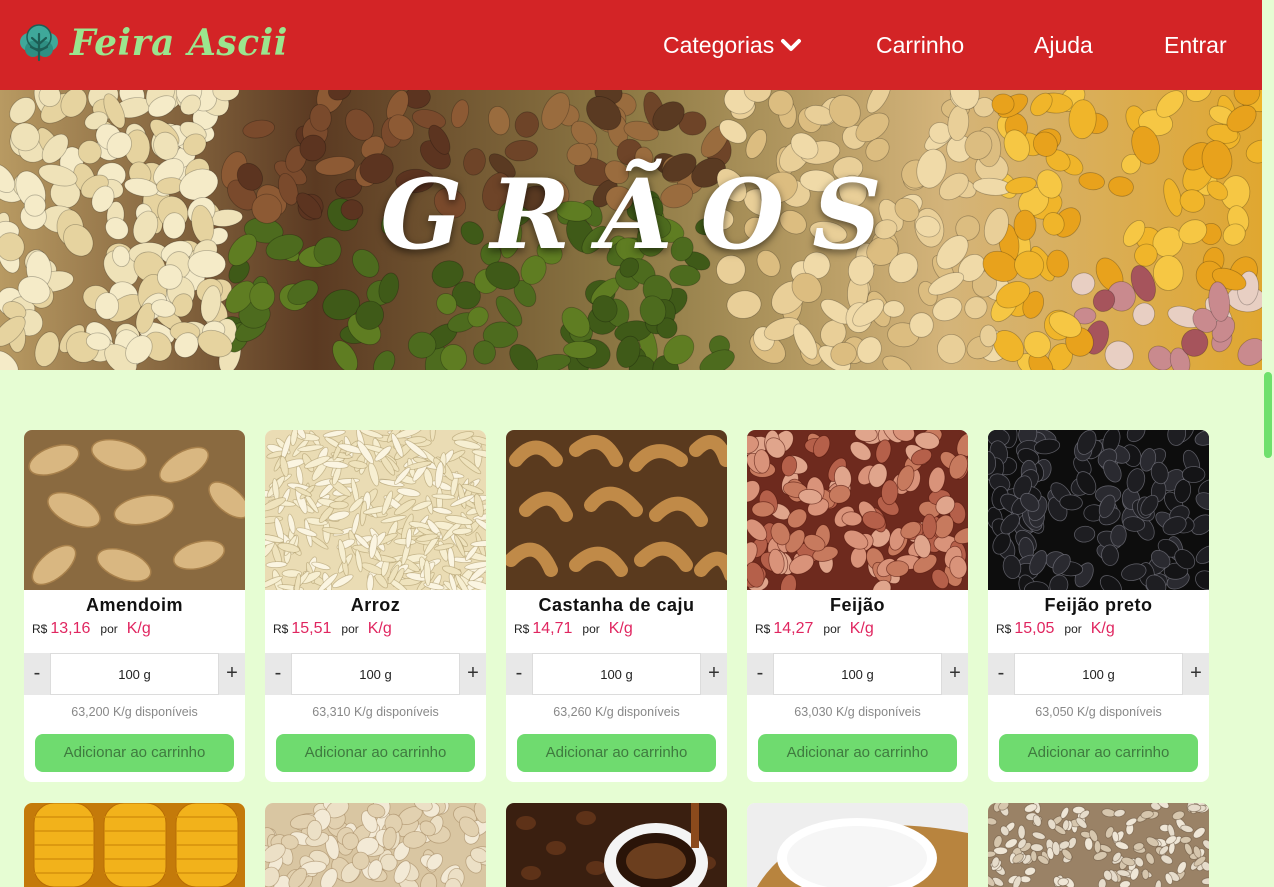  I want to click on nav-categorias-label: Categorias, so click(719, 45).